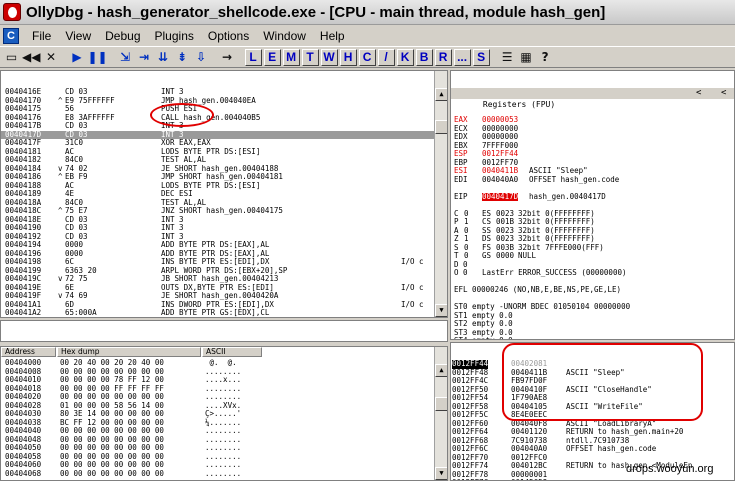 This screenshot has width=735, height=481. Describe the element at coordinates (125, 57) in the screenshot. I see `step-into-icon: ⇲` at that location.